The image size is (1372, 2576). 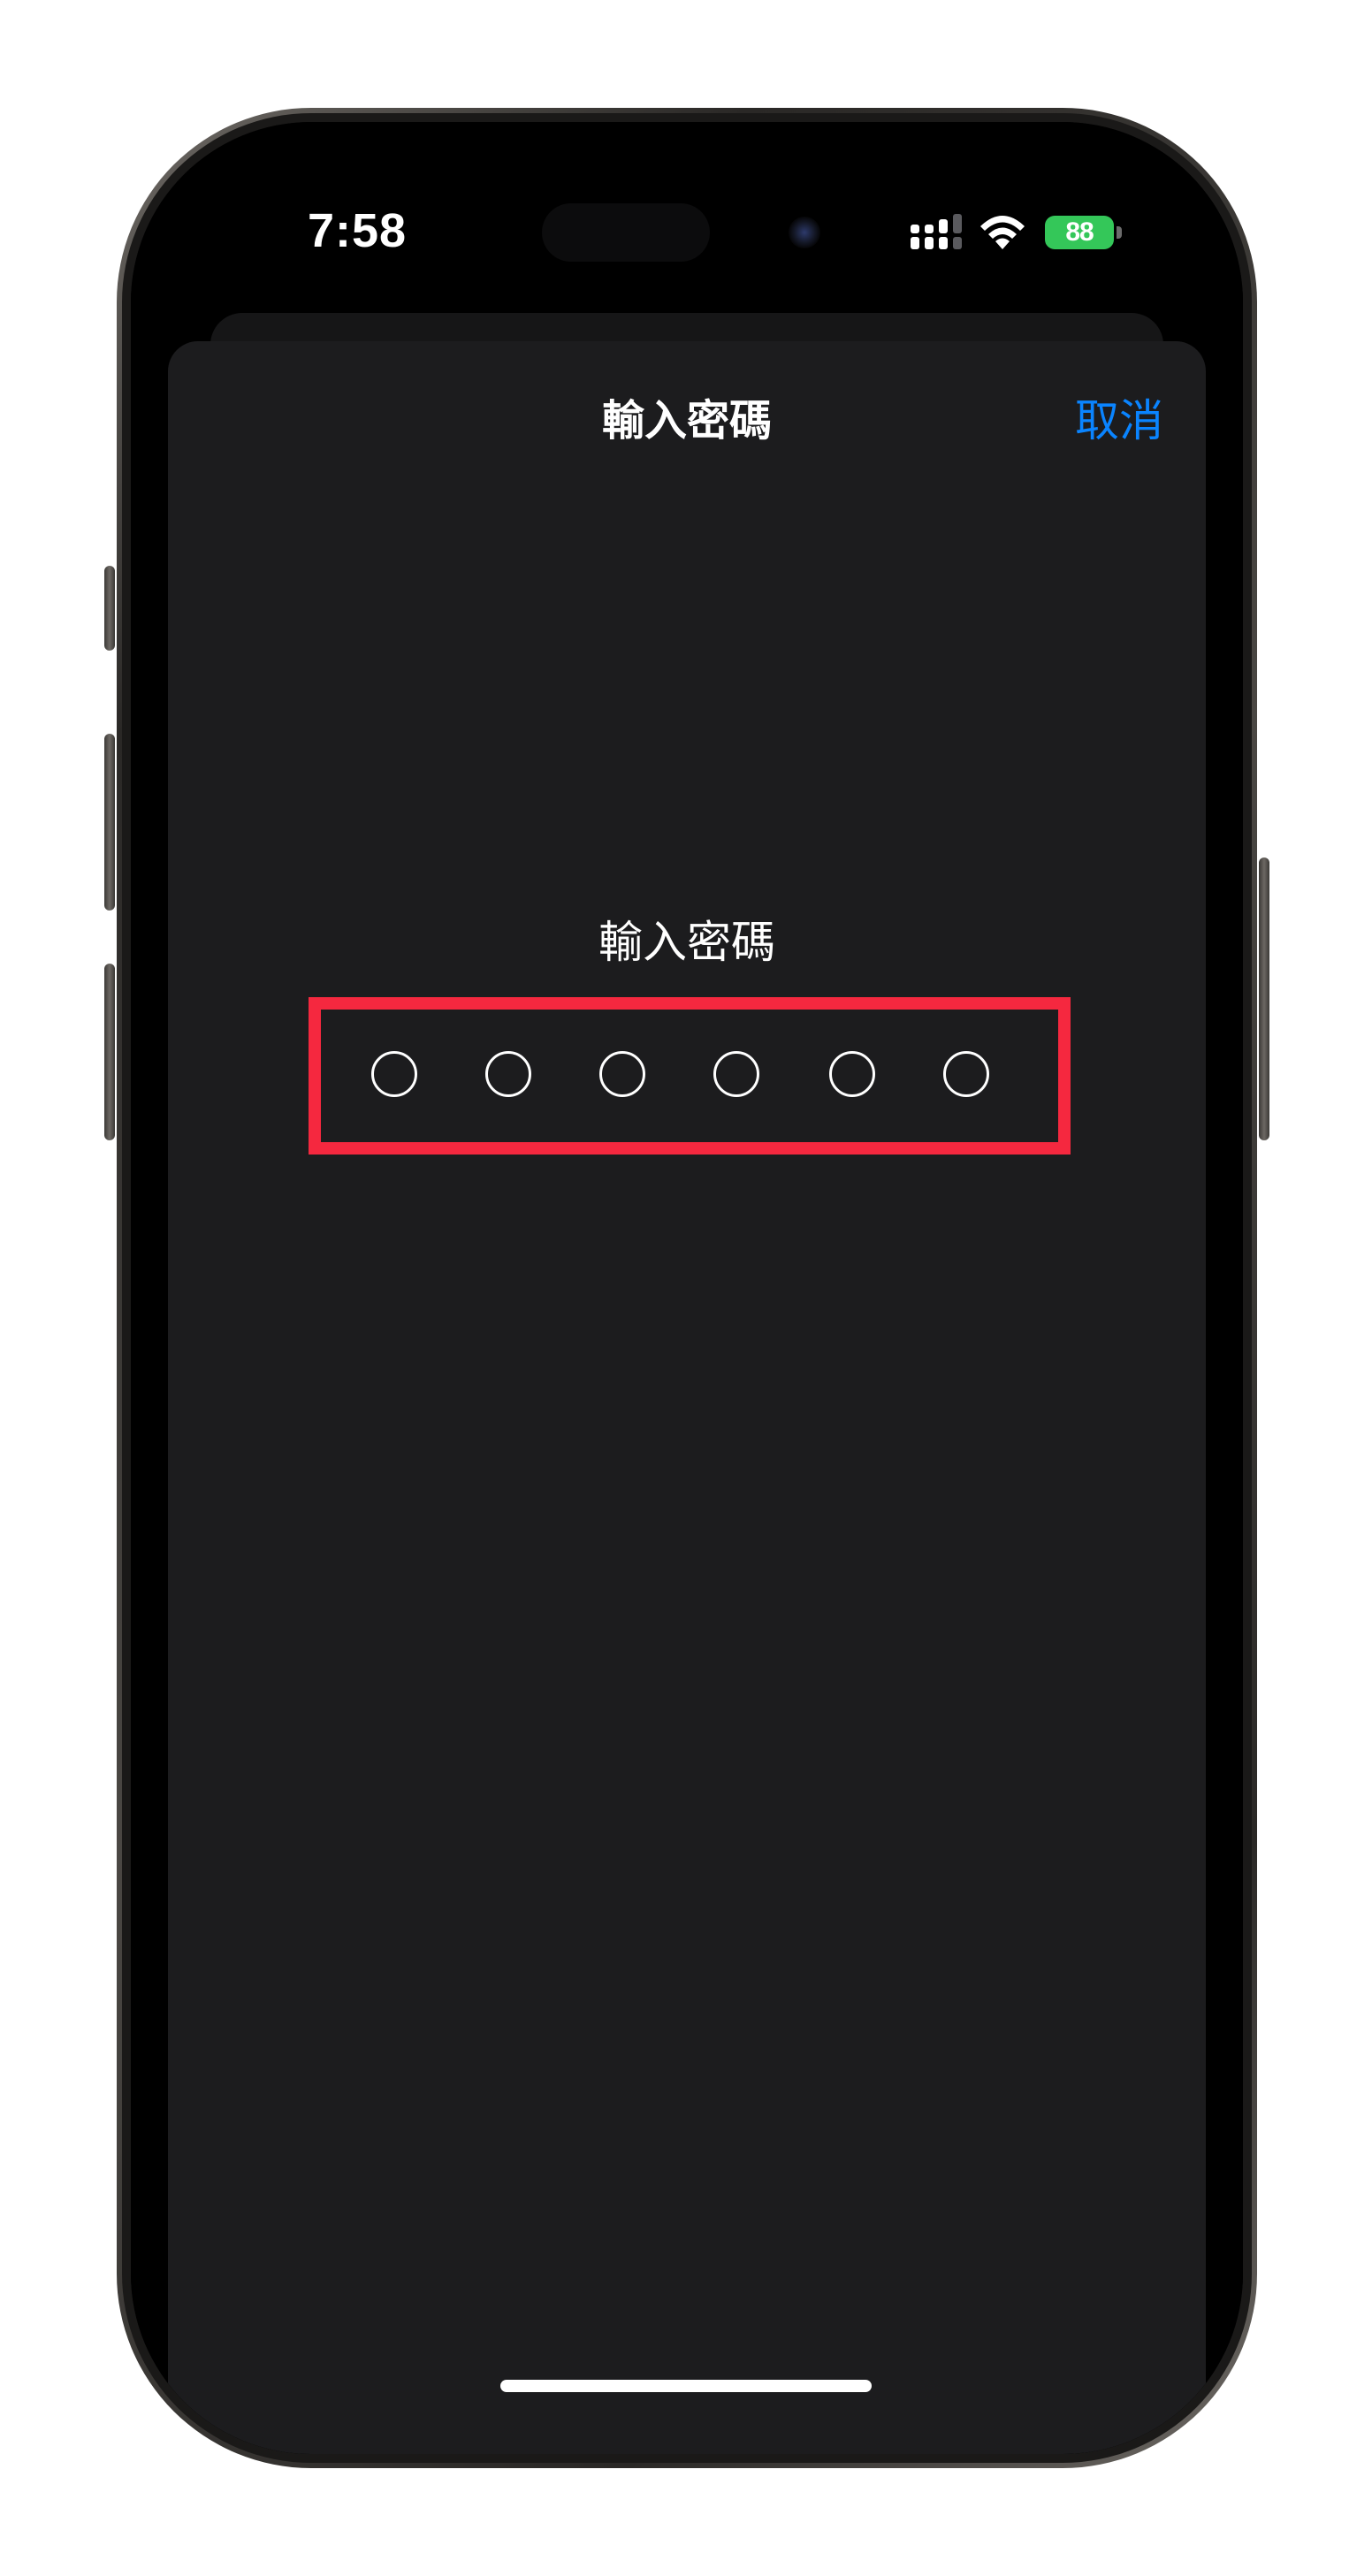 What do you see at coordinates (936, 231) in the screenshot?
I see `signal-icon` at bounding box center [936, 231].